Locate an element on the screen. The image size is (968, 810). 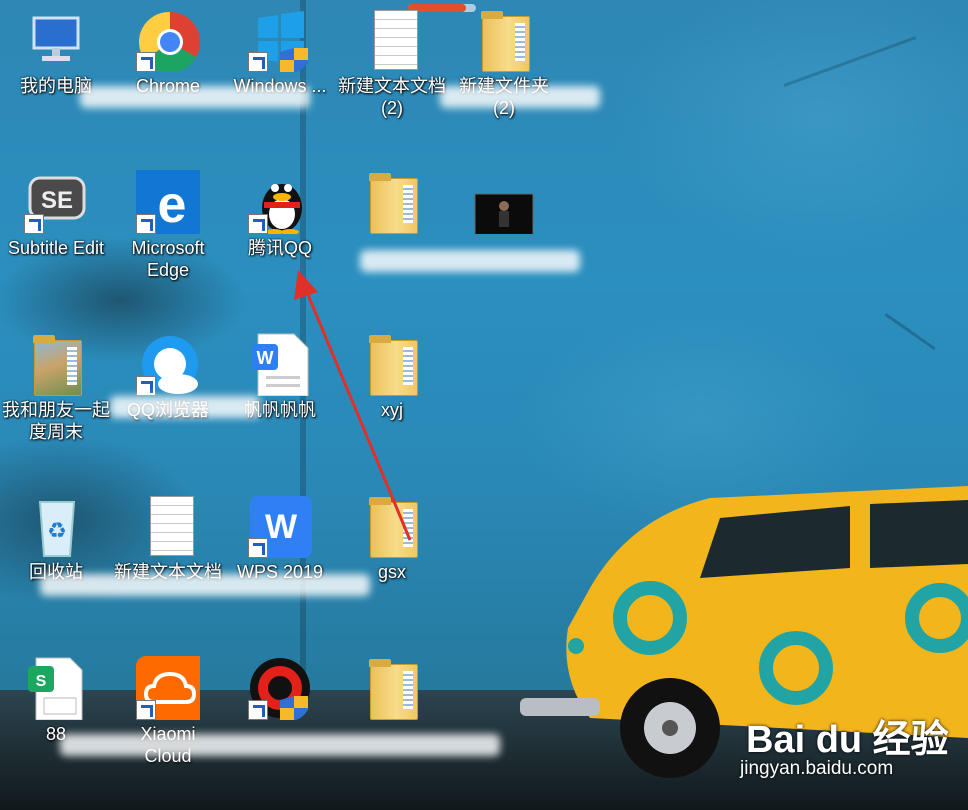
cloud-icon is located at coordinates (172, 691).